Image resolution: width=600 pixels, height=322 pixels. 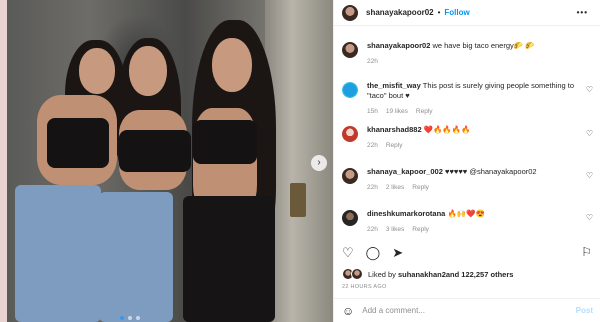 I want to click on author-username: shanayakapoor02, so click(x=400, y=12).